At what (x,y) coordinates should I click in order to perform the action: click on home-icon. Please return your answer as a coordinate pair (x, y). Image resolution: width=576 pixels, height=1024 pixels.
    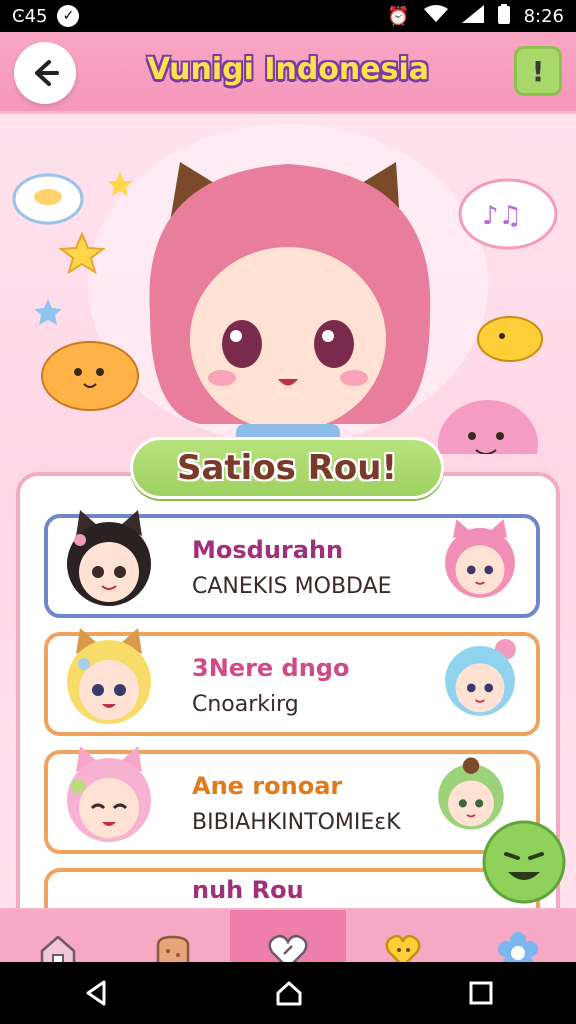
    Looking at the image, I should click on (57, 948).